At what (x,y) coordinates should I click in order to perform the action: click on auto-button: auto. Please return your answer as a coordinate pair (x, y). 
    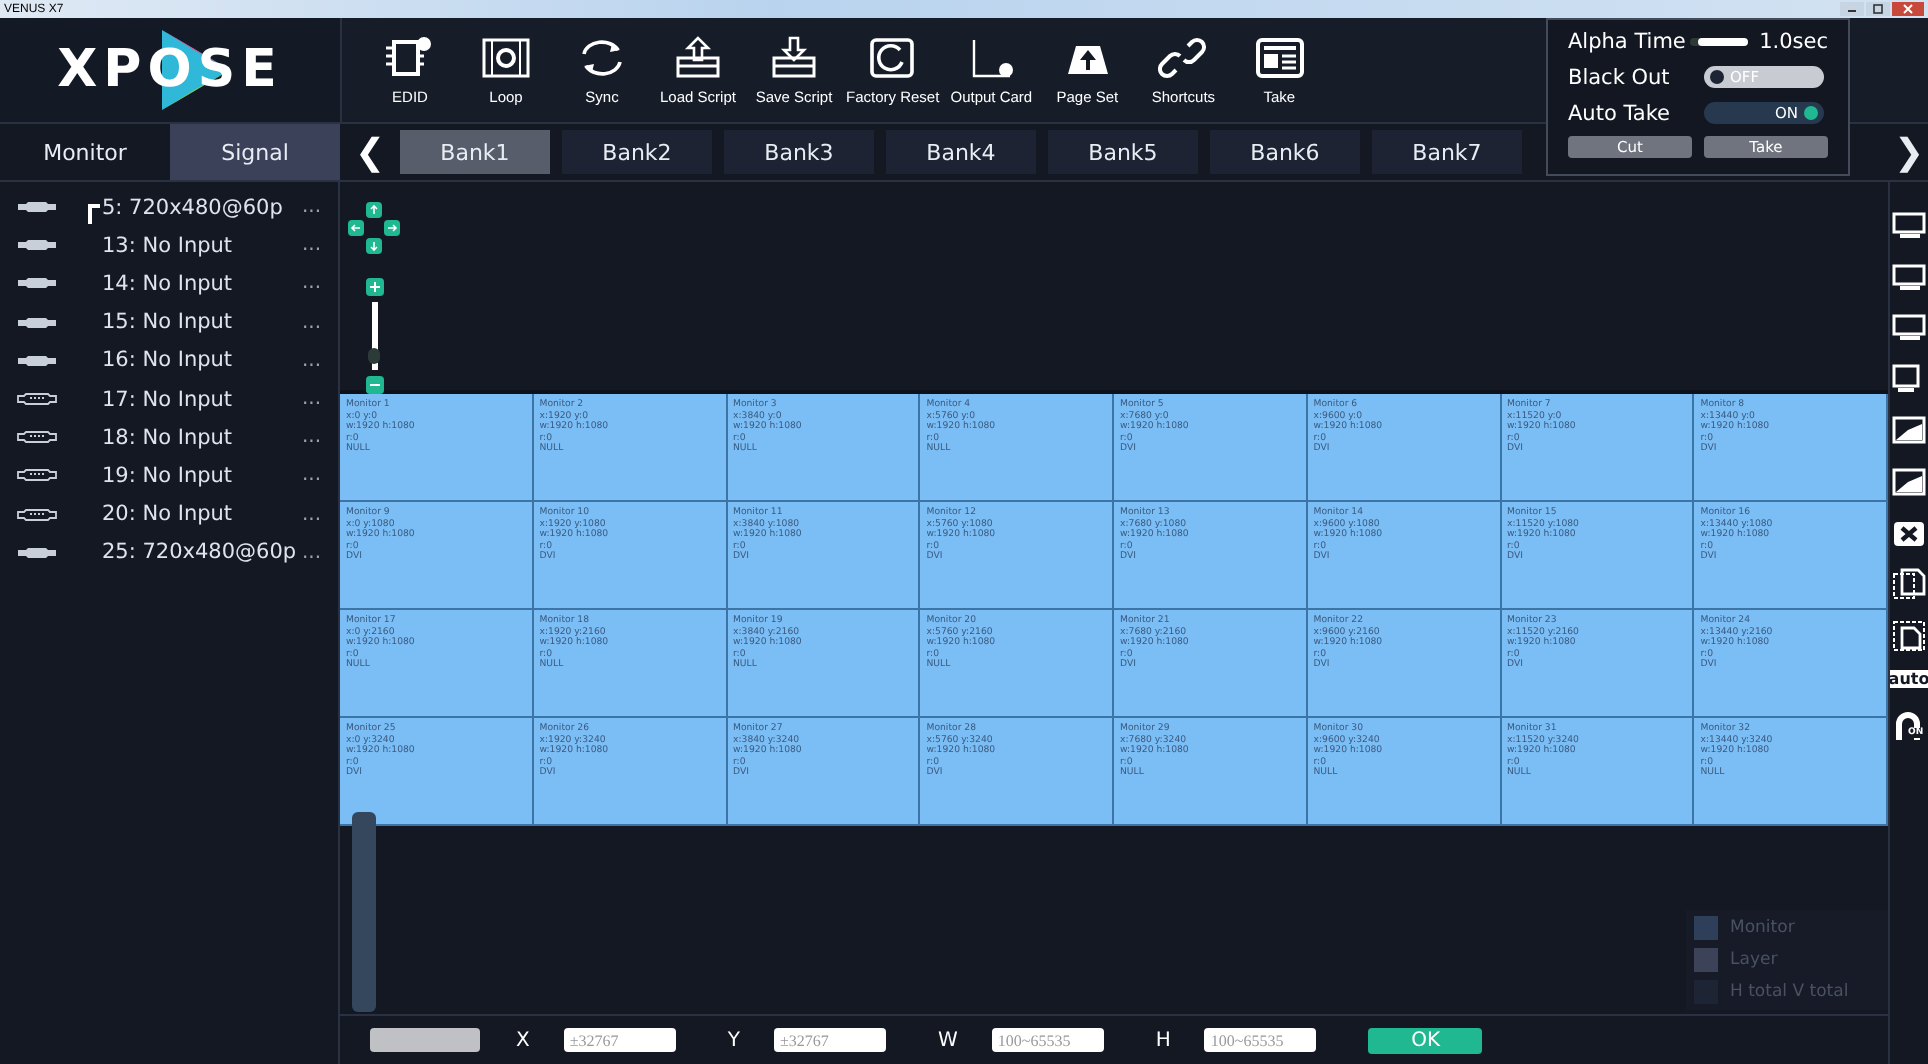
    Looking at the image, I should click on (1909, 679).